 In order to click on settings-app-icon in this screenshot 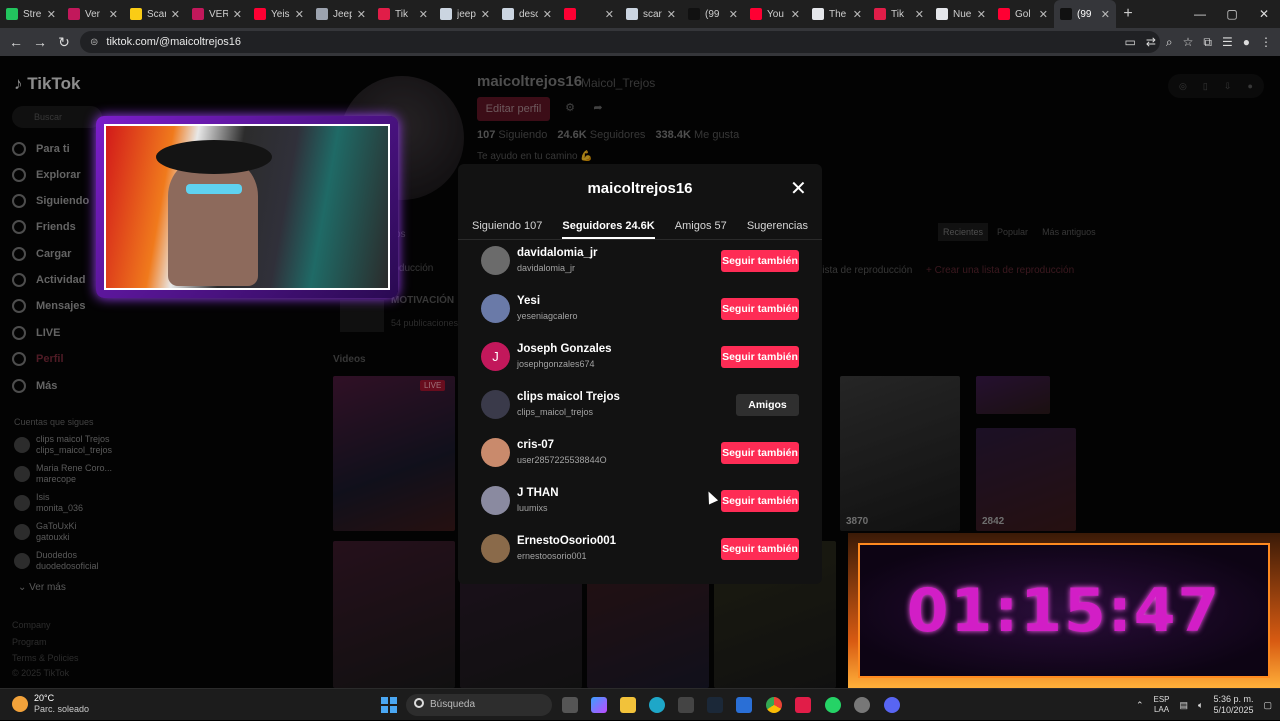, I will do `click(862, 705)`.